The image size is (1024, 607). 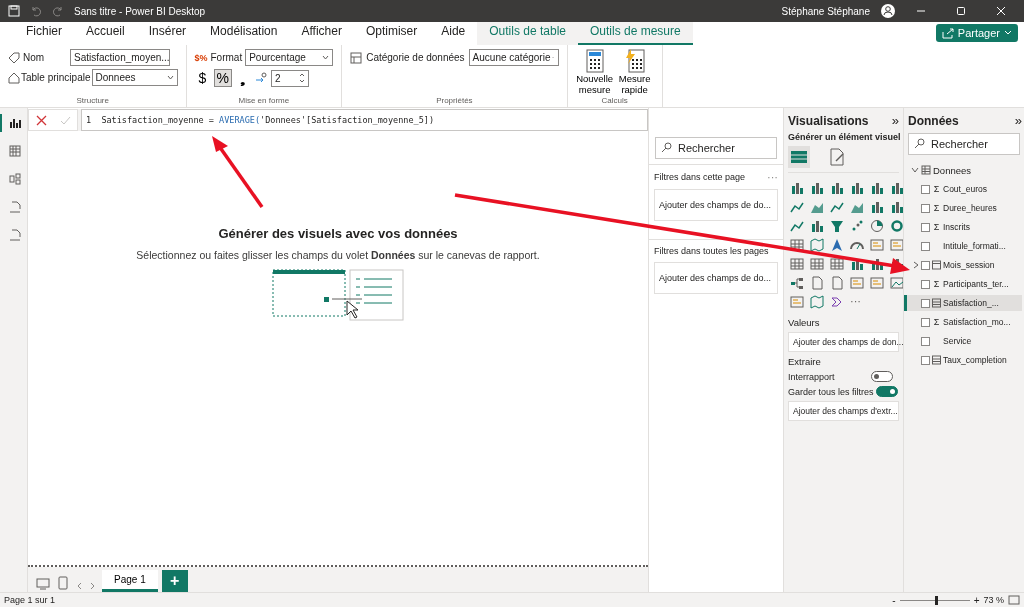 What do you see at coordinates (964, 144) in the screenshot?
I see `data-search-field: Rechercher` at bounding box center [964, 144].